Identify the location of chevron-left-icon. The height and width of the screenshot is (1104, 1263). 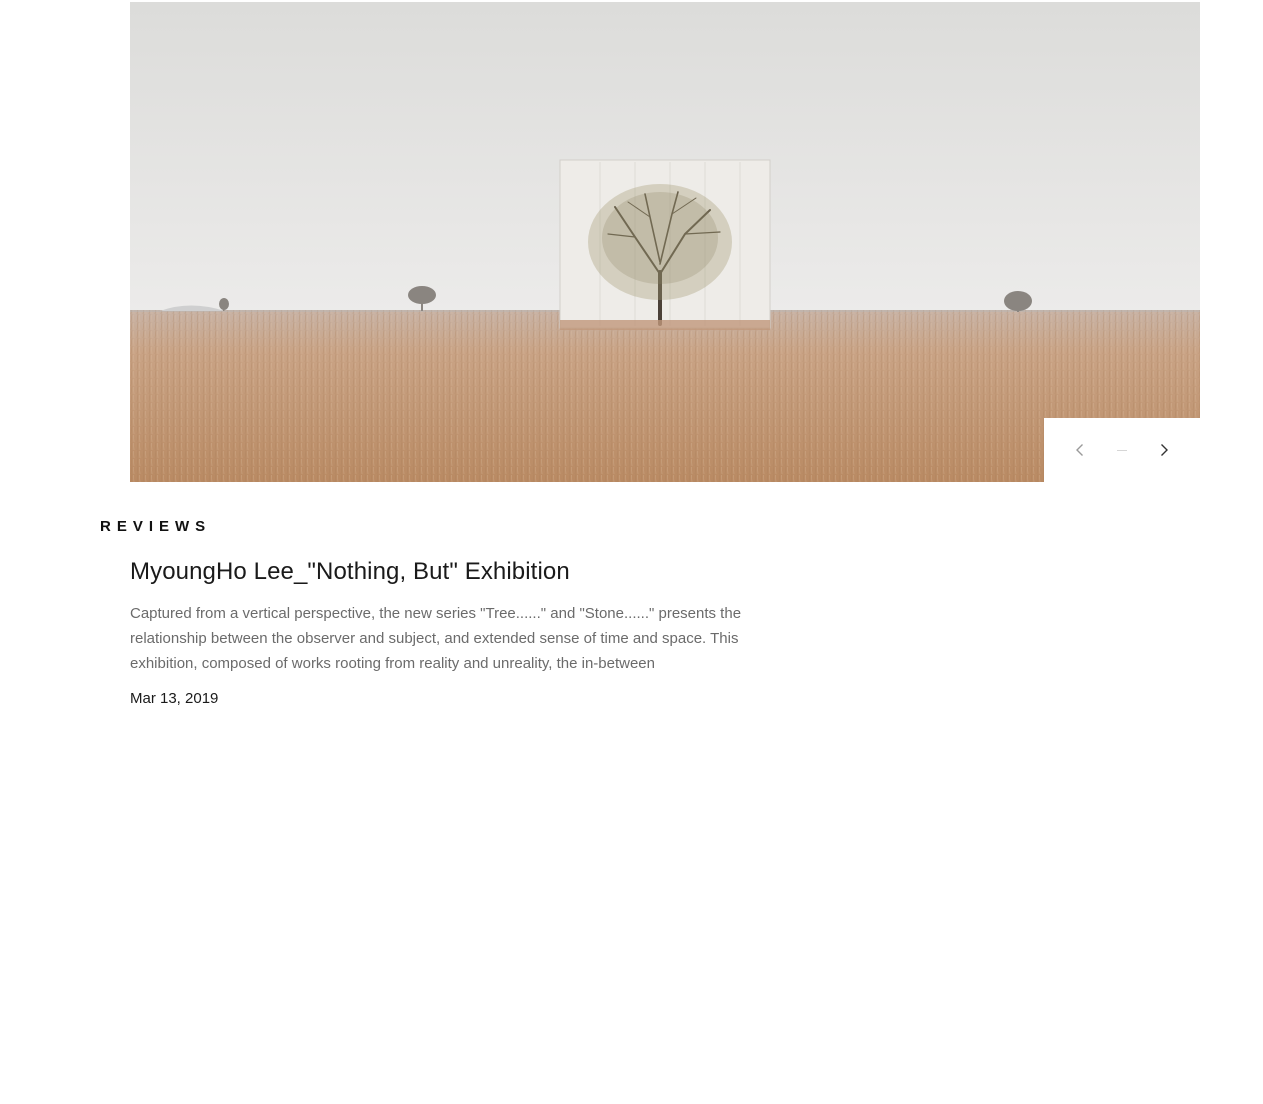
(1080, 450).